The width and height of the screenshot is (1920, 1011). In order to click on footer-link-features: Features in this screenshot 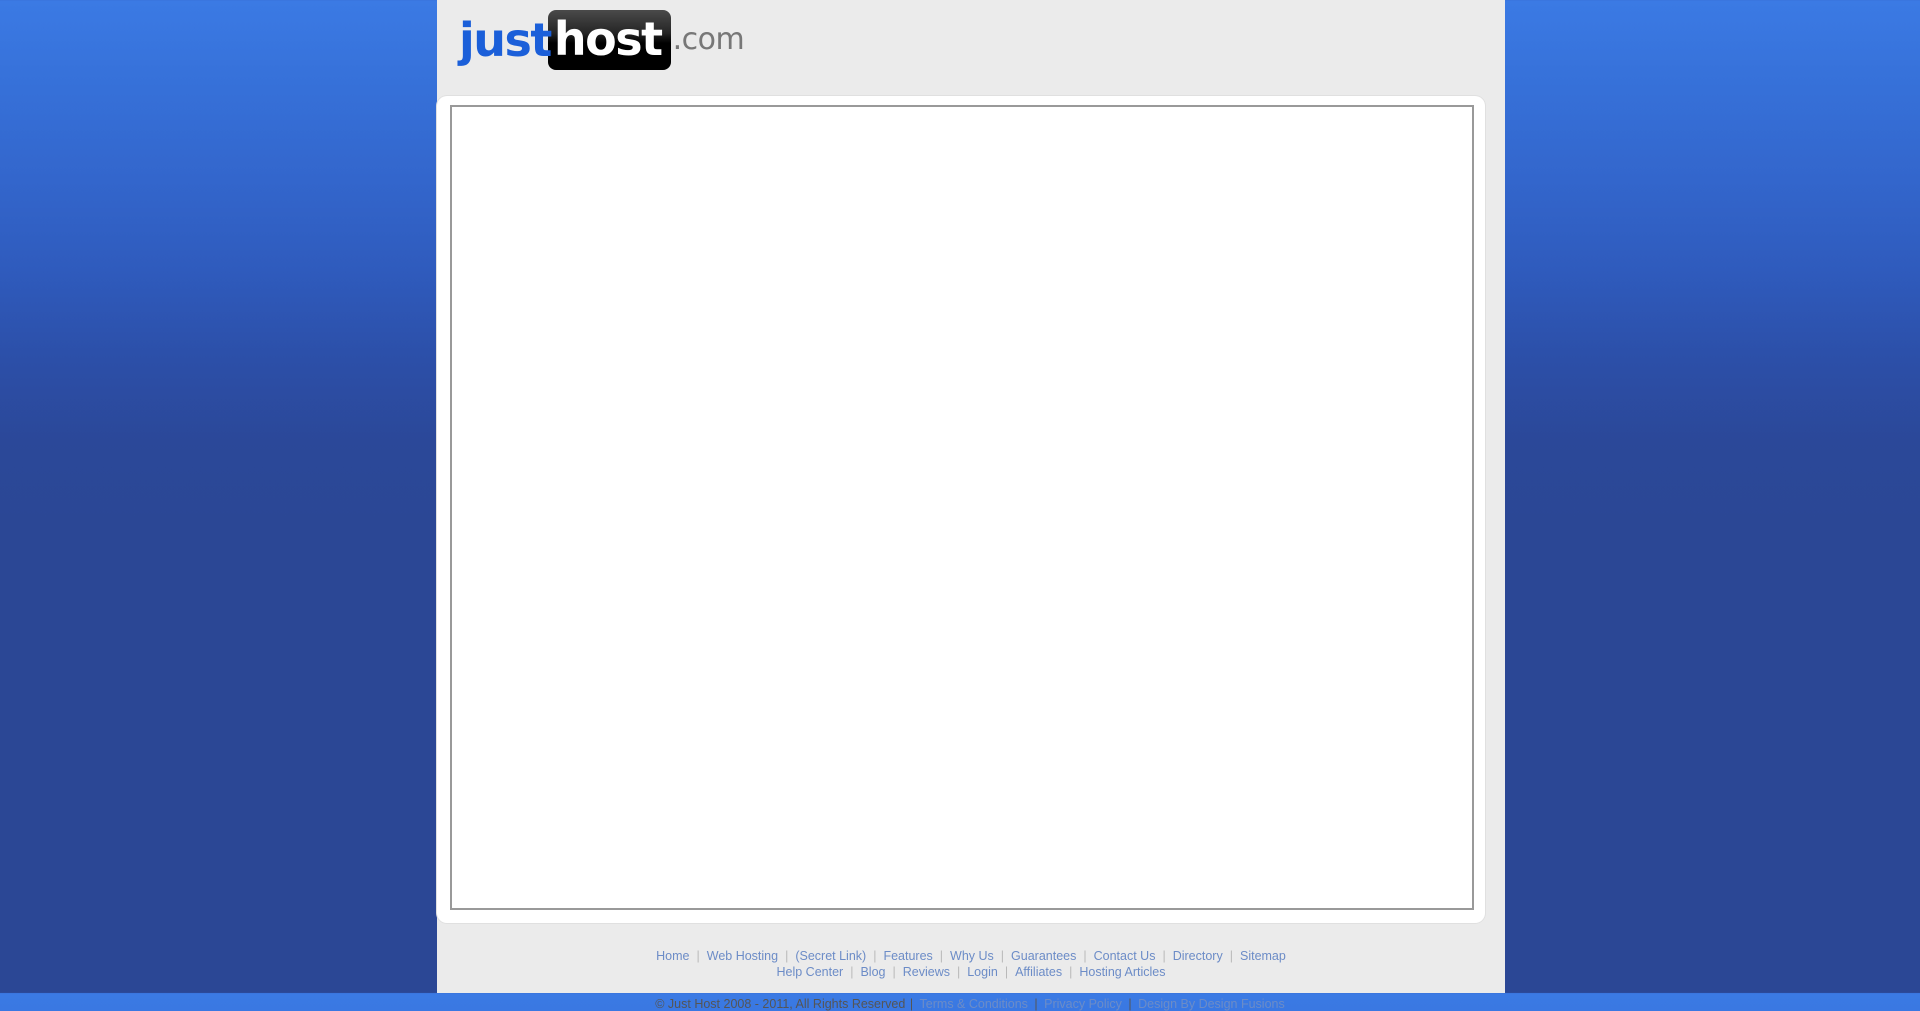, I will do `click(907, 956)`.